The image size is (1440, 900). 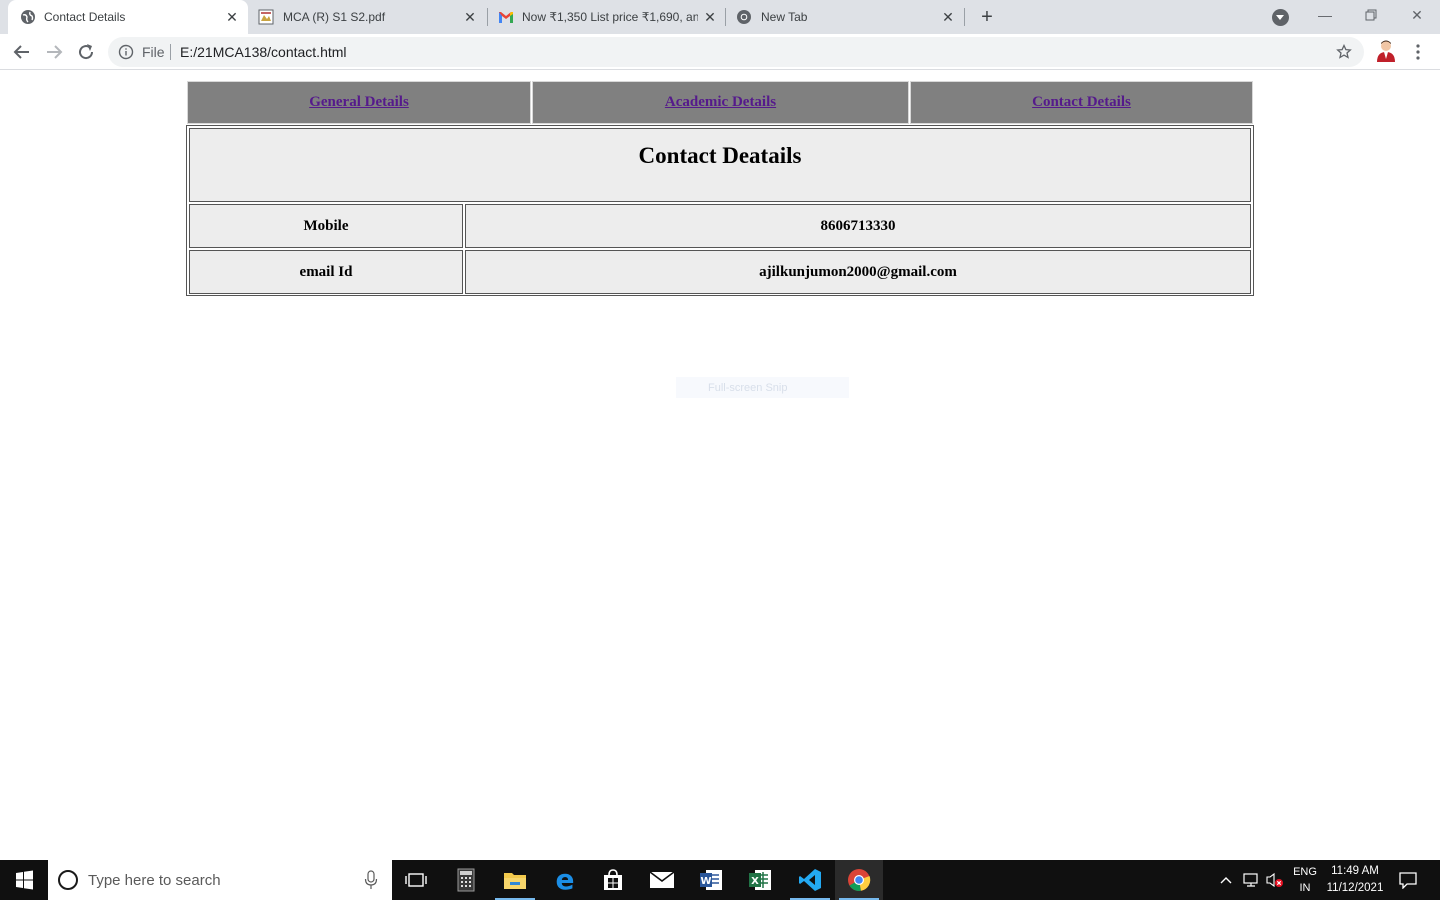 I want to click on network-icon, so click(x=1251, y=880).